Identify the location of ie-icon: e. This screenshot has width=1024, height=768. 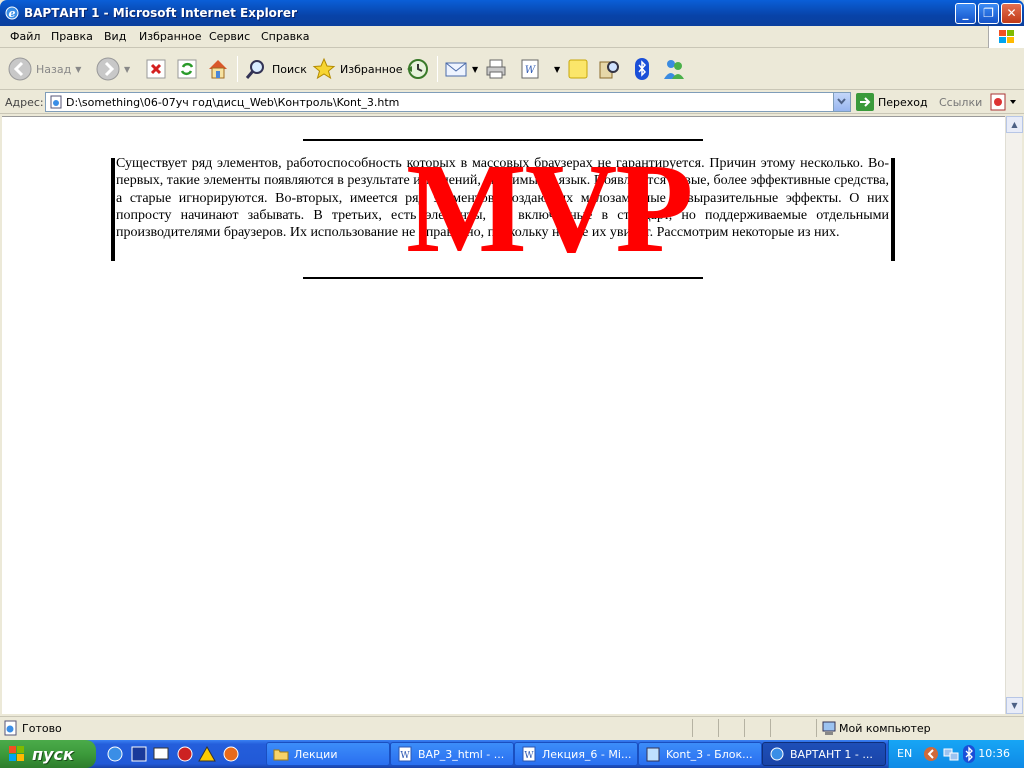
(12, 13).